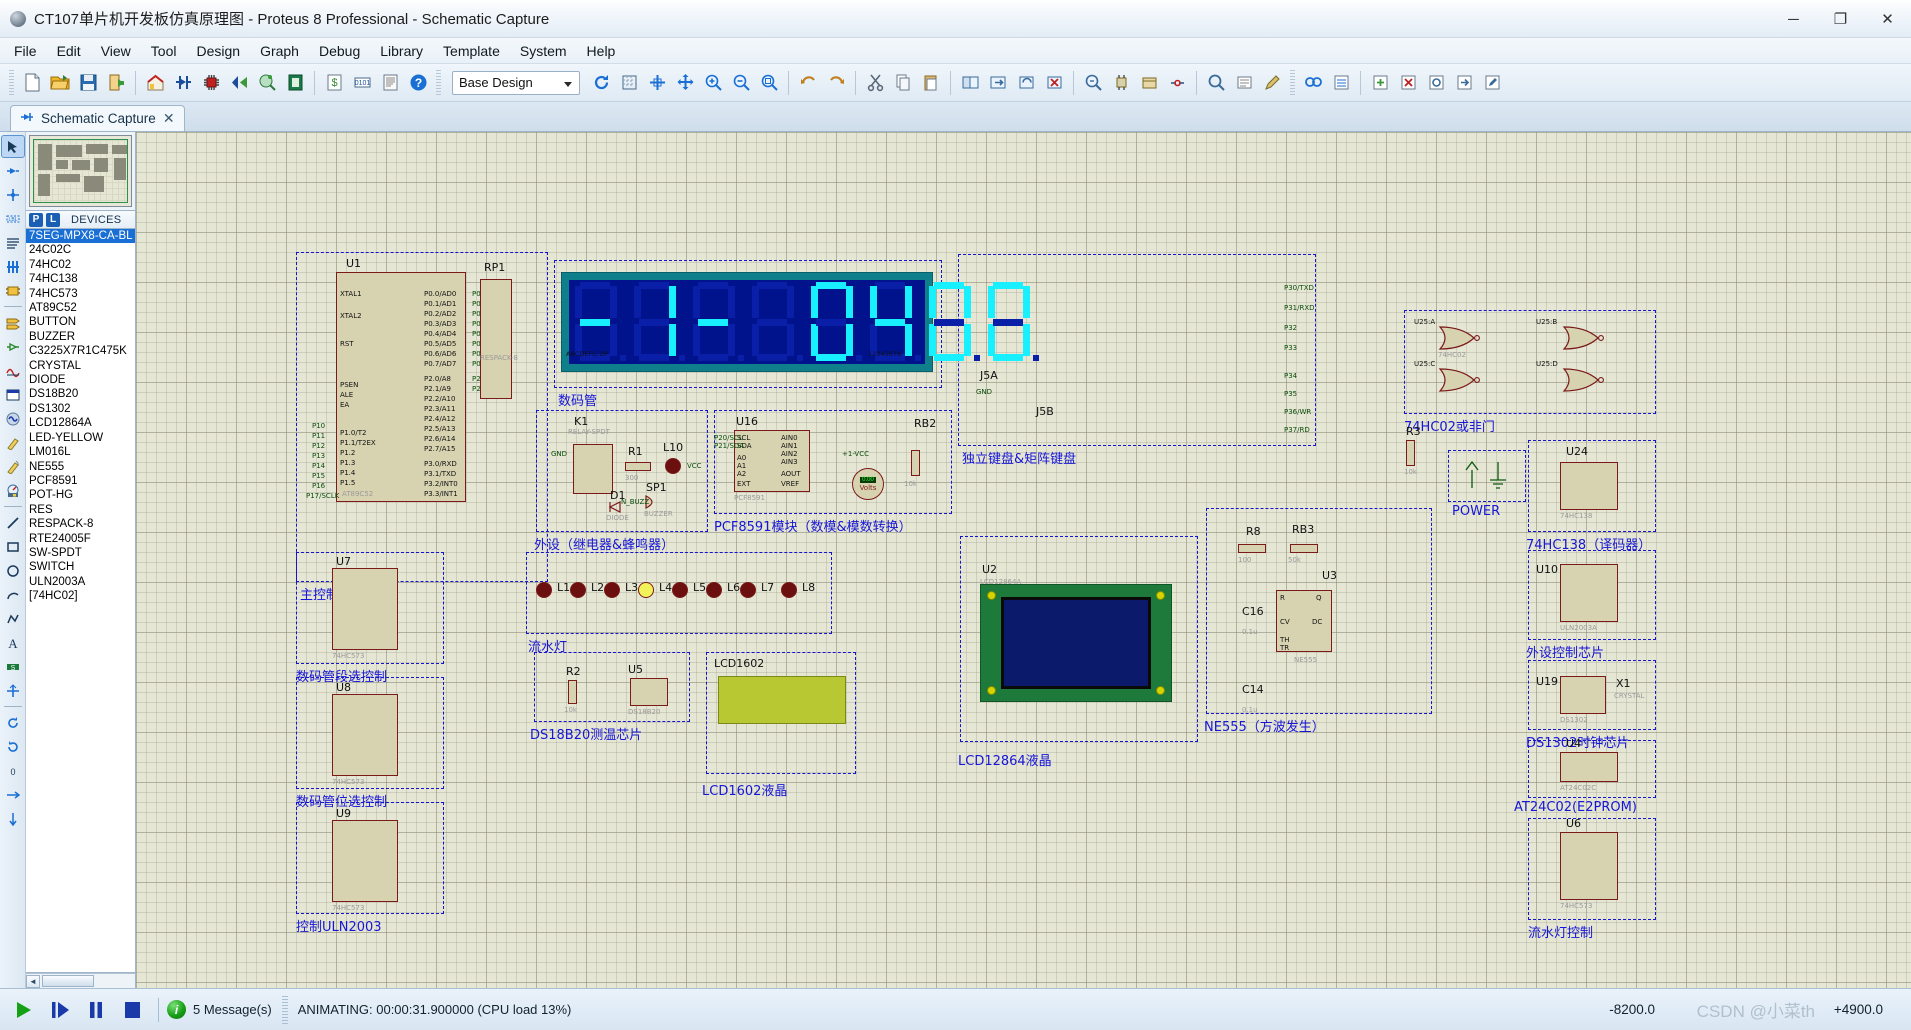  What do you see at coordinates (80, 322) in the screenshot?
I see `device-item: BUTTON` at bounding box center [80, 322].